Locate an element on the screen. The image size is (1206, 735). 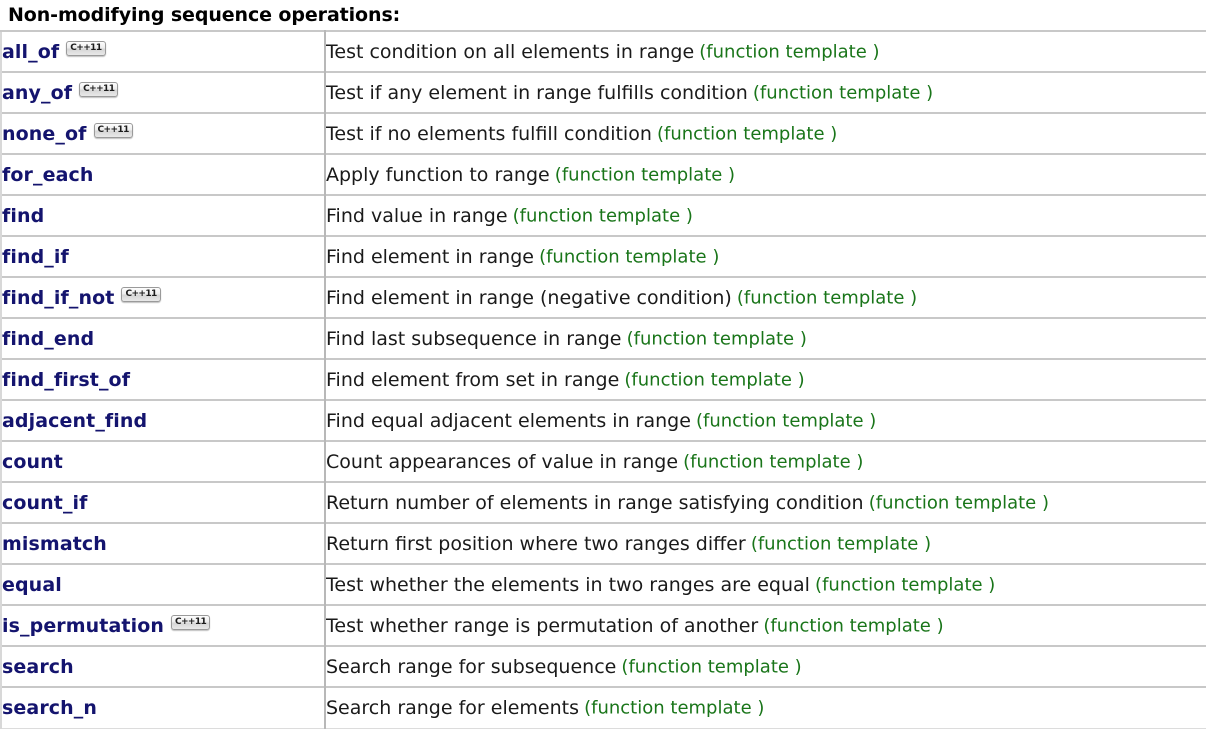
description-text: Find element from set in range is located at coordinates (473, 379).